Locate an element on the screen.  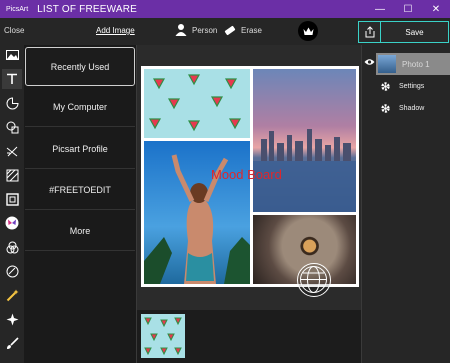
person-tool: Person is located at coordinates (195, 30).